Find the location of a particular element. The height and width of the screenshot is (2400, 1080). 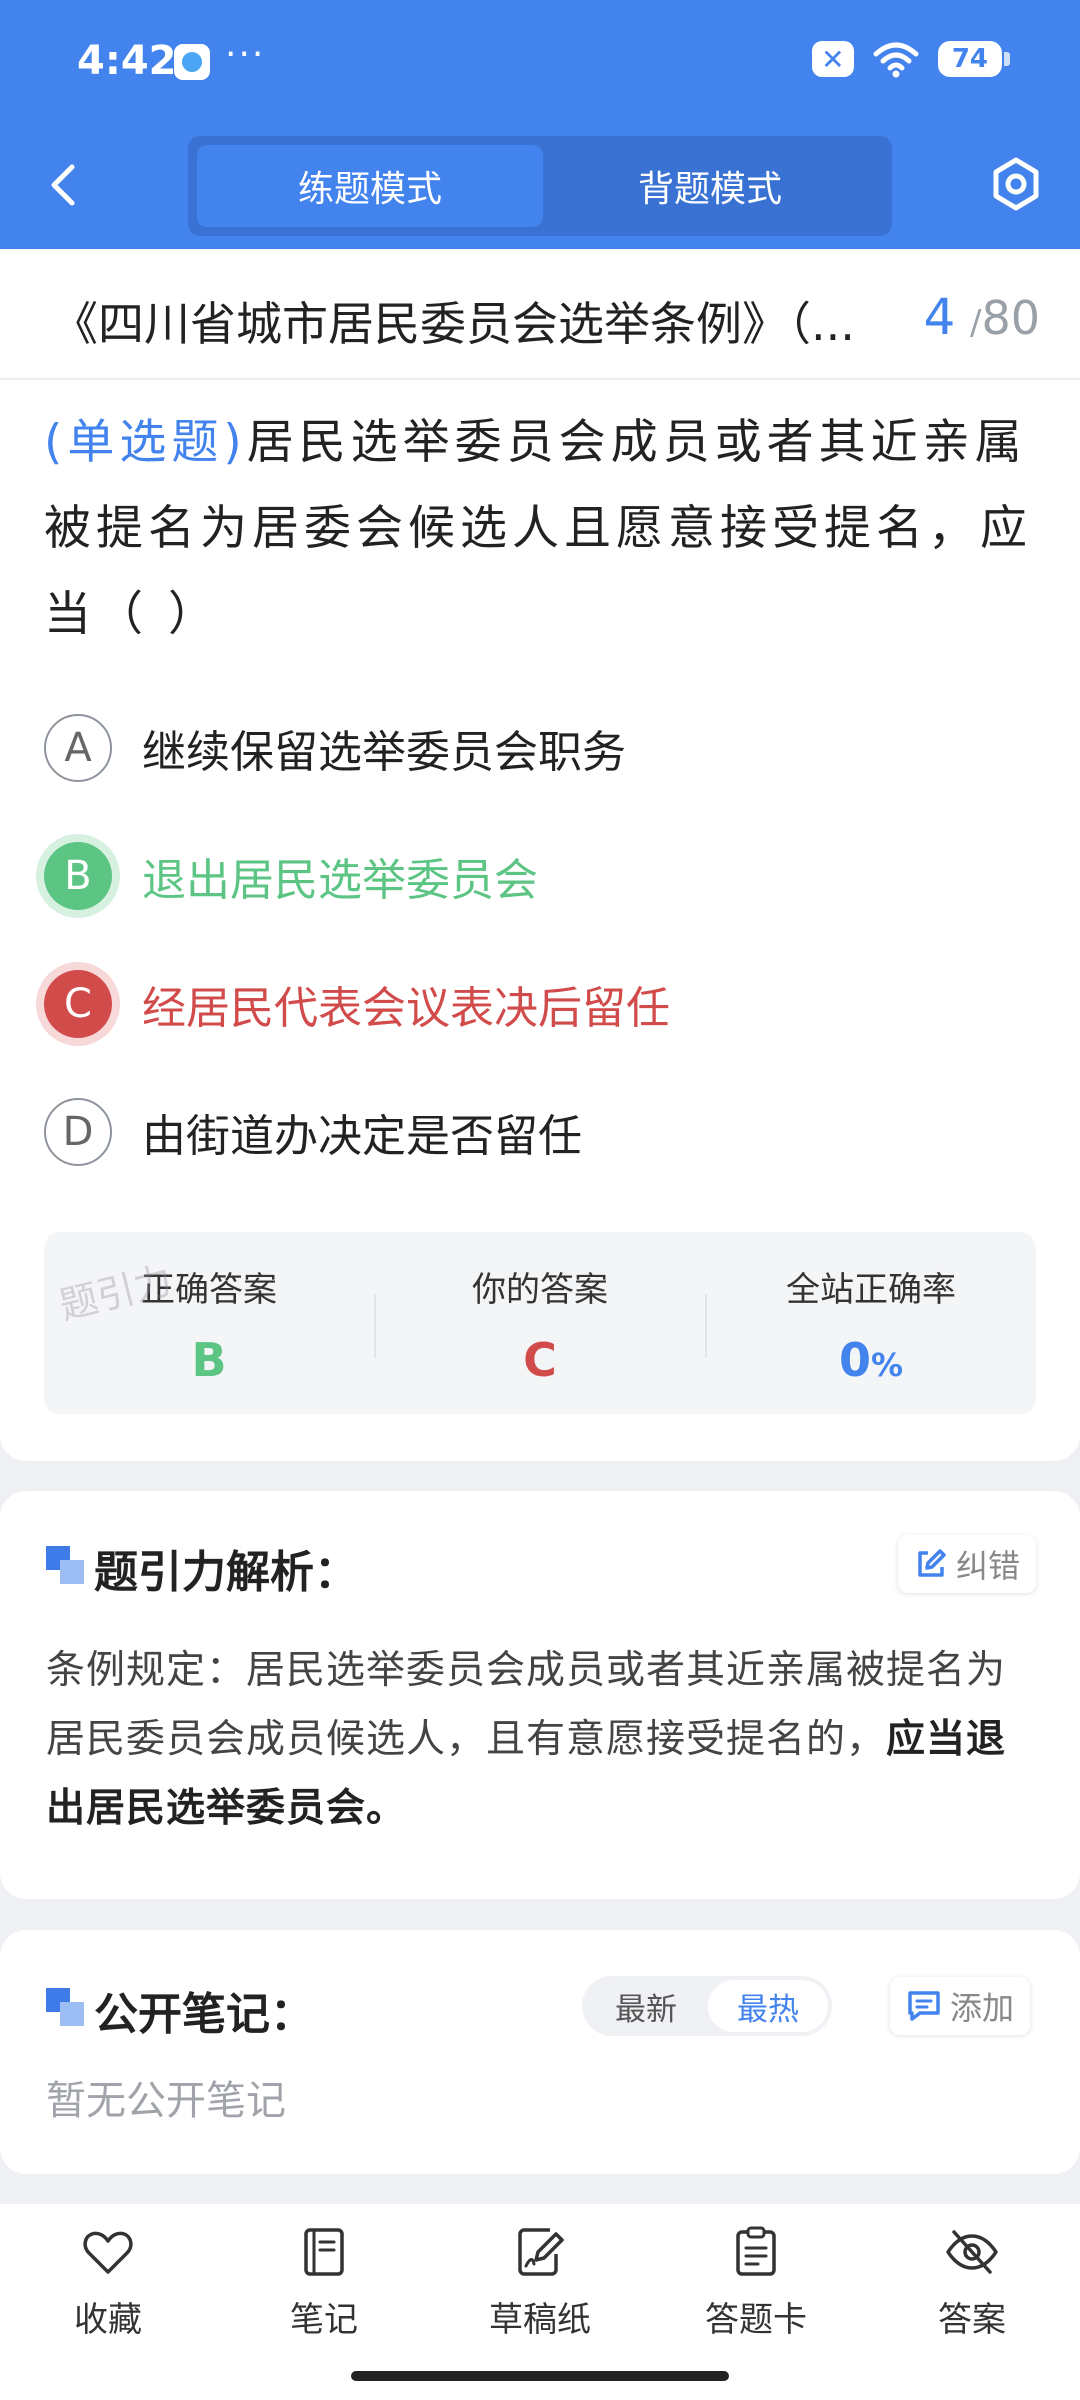

show-answer-button: 答案 is located at coordinates (972, 2282).